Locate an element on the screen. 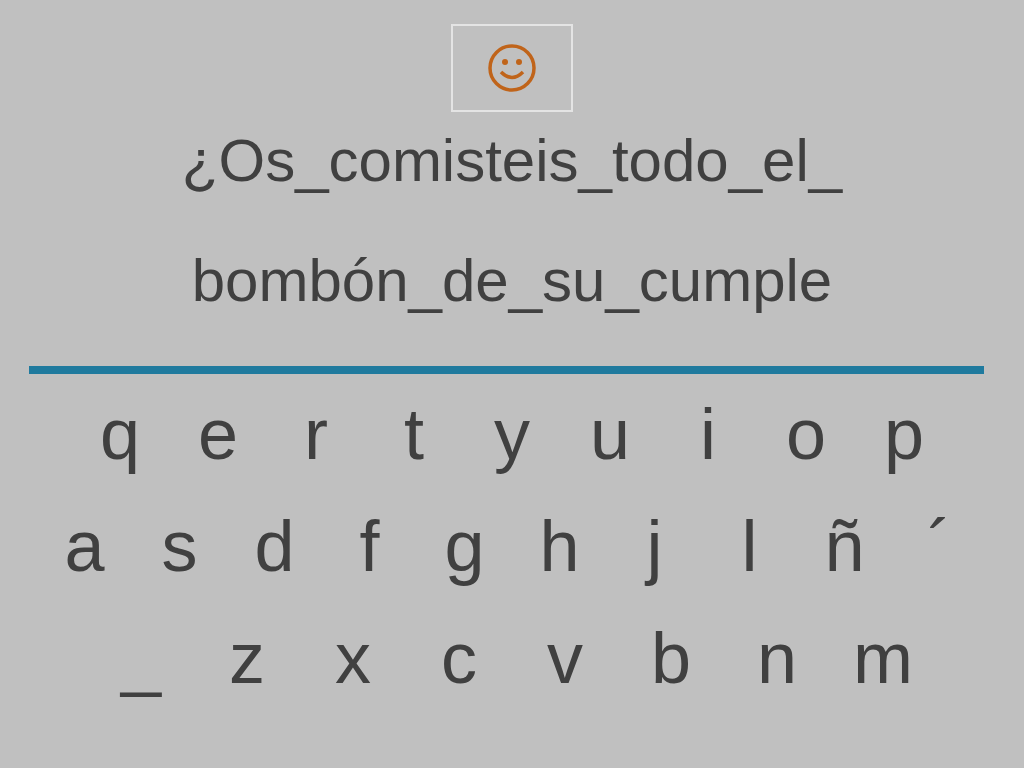 The width and height of the screenshot is (1024, 768). letter-key: ´ is located at coordinates (939, 546).